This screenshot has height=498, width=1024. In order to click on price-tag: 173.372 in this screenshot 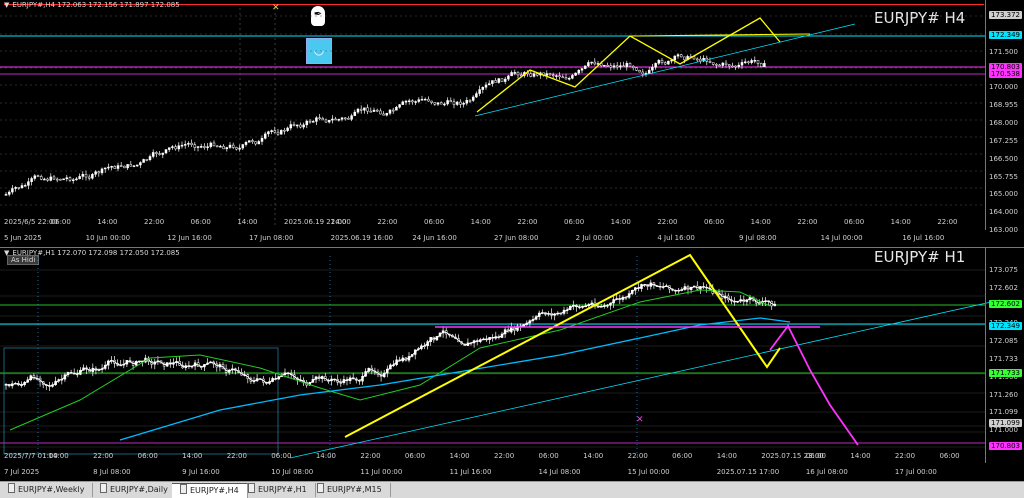, I will do `click(1005, 15)`.